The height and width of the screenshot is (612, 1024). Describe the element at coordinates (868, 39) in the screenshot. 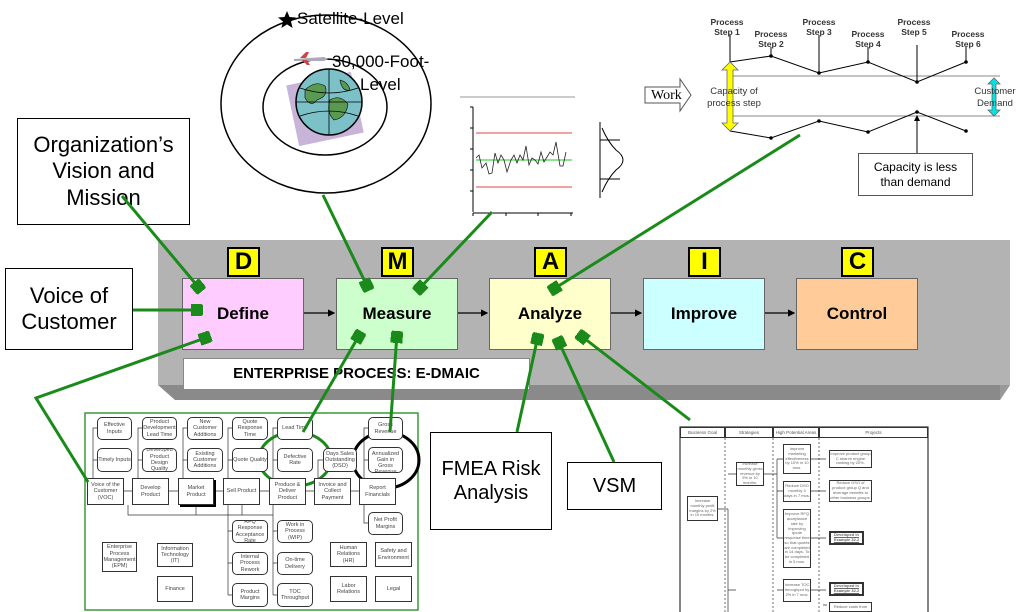

I see `process-step-4: Process Step 4` at that location.